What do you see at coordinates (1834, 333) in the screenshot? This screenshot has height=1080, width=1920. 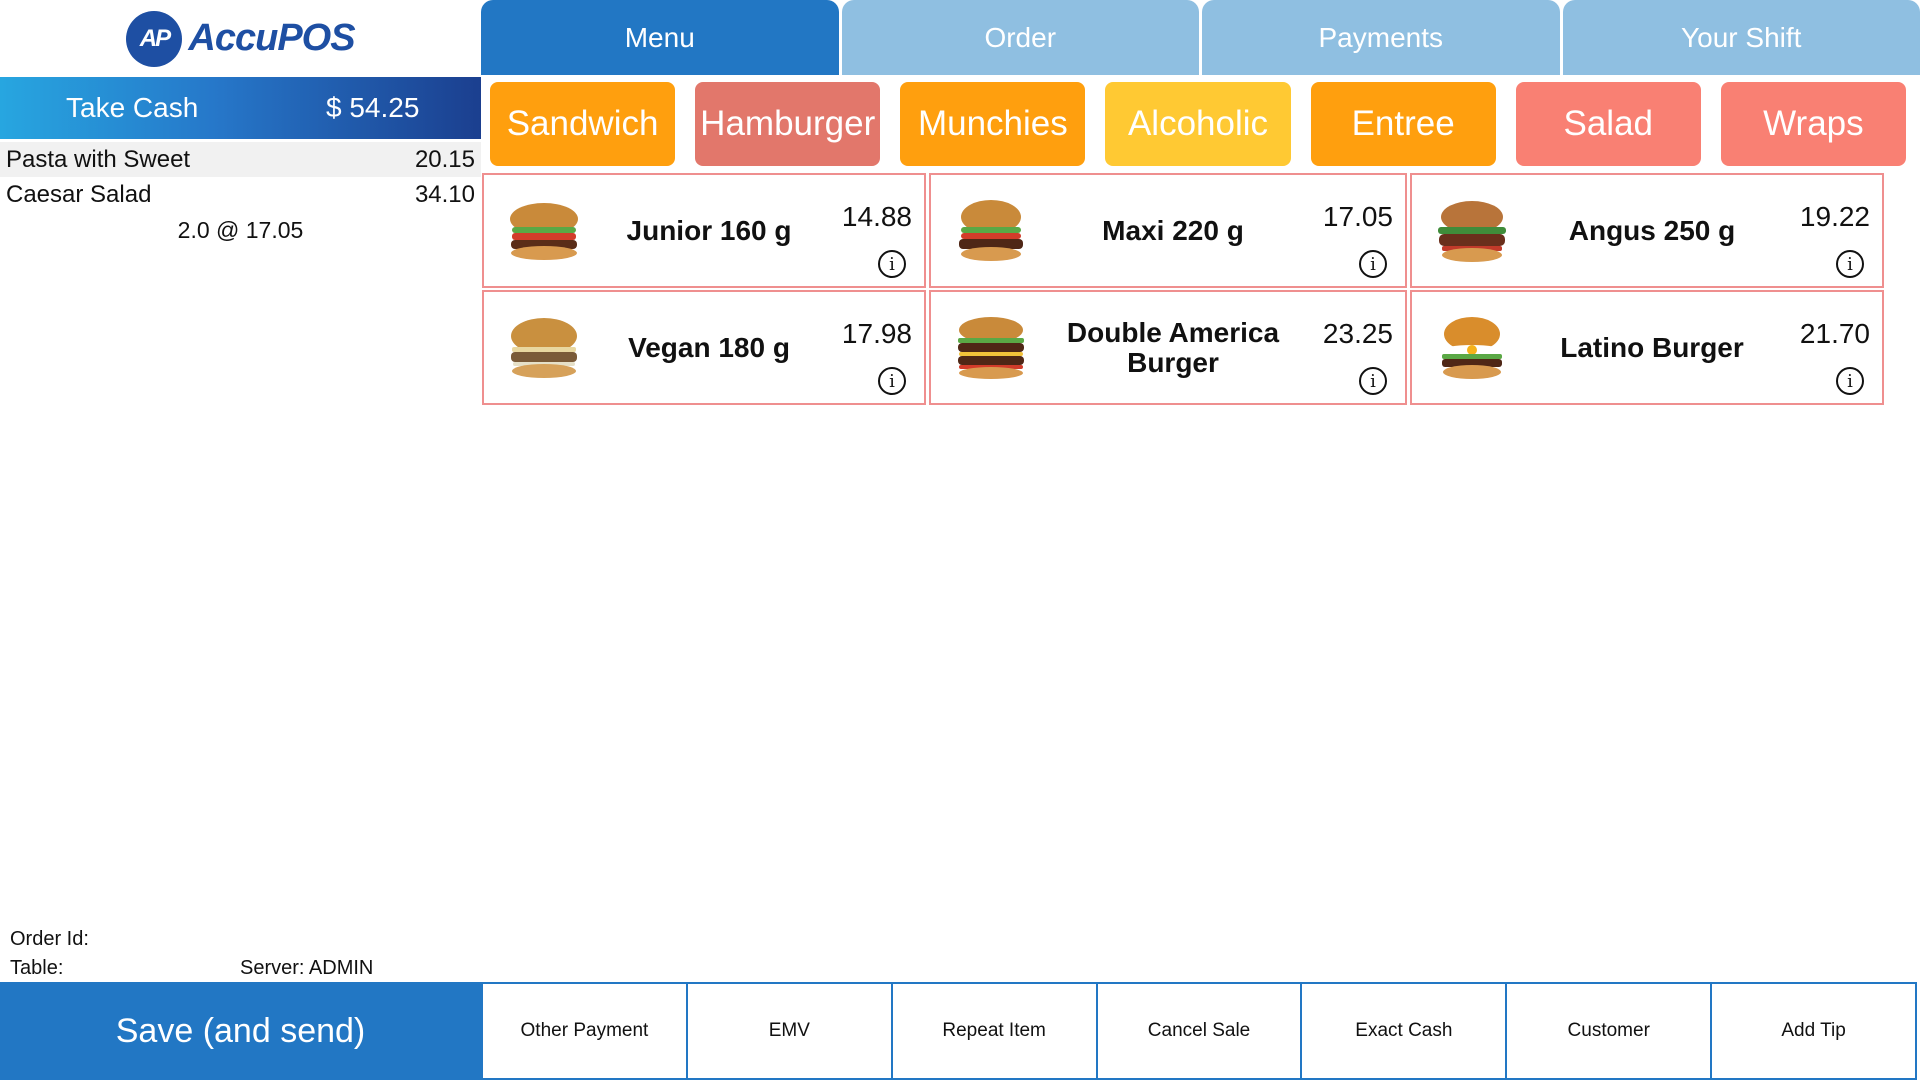 I see `product-price: 21.70` at bounding box center [1834, 333].